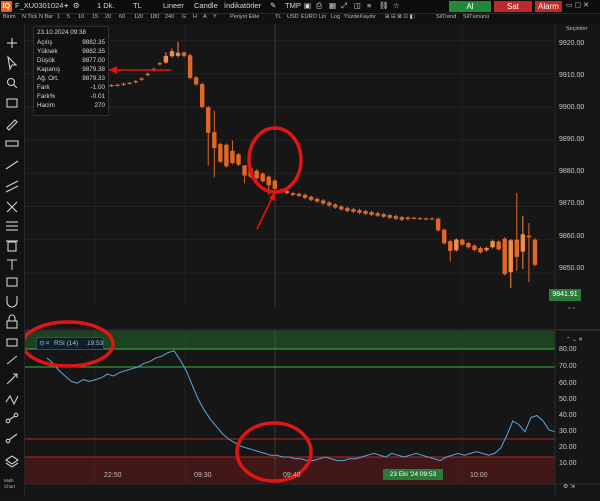 The width and height of the screenshot is (600, 501). What do you see at coordinates (122, 17) in the screenshot?
I see `sub-item-60: 60` at bounding box center [122, 17].